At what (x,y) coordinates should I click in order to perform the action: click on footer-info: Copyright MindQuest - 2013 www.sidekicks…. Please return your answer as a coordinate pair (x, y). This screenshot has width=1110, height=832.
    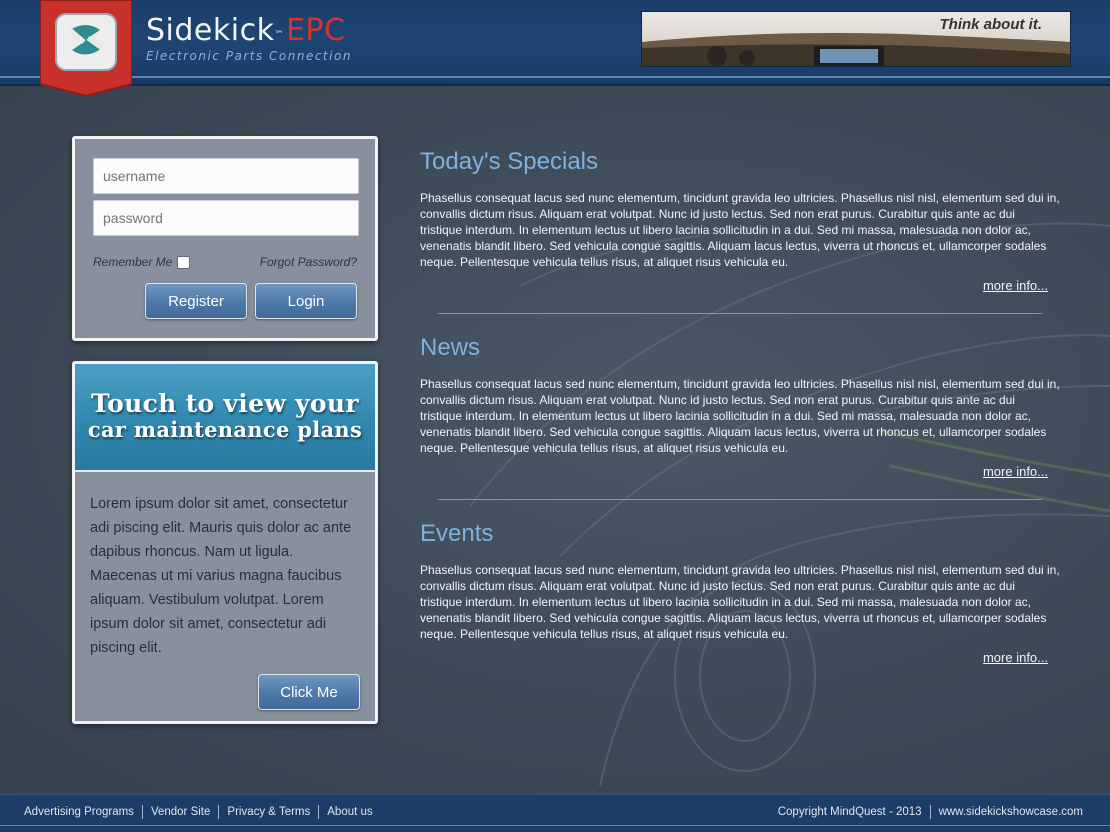
    Looking at the image, I should click on (926, 812).